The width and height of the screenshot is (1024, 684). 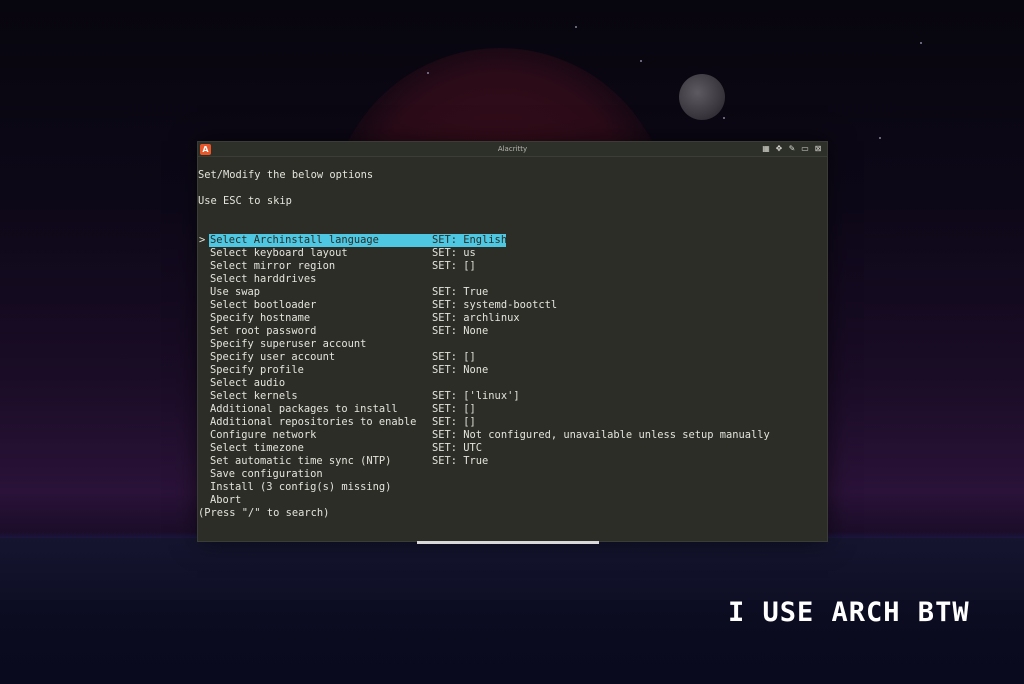 What do you see at coordinates (512, 448) in the screenshot?
I see `menu-item: Select timezone SET: UTC` at bounding box center [512, 448].